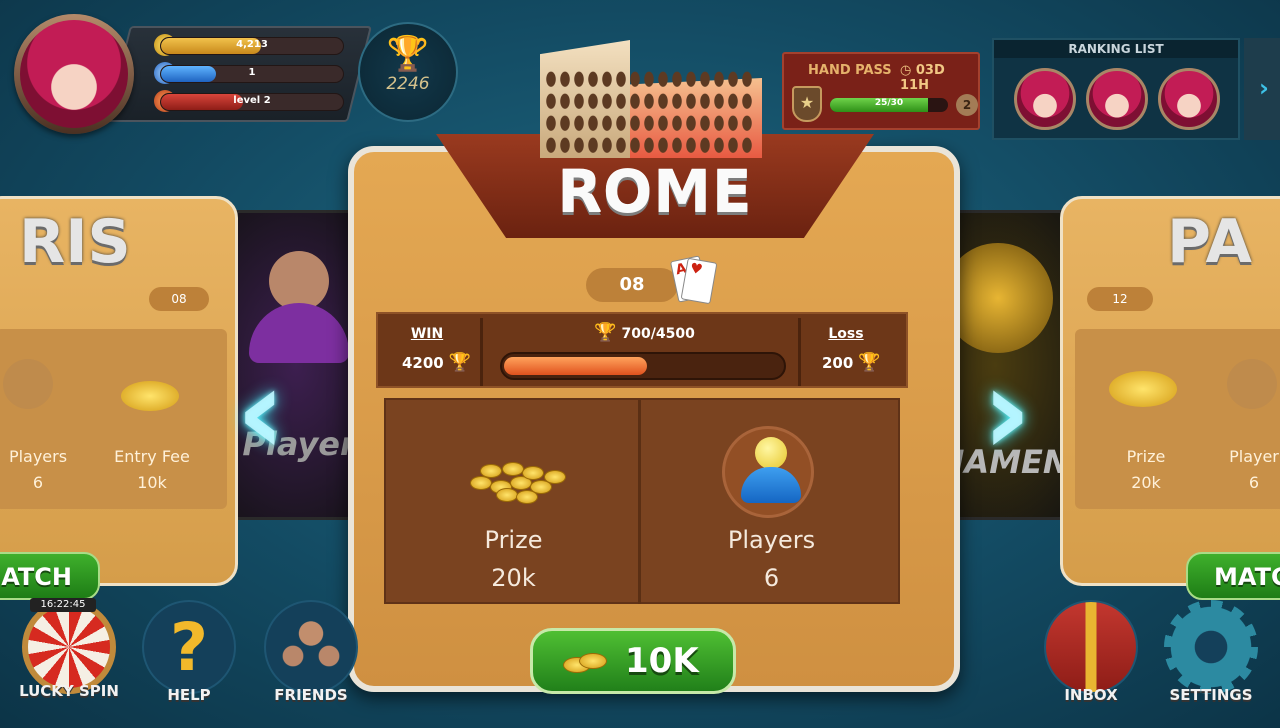 This screenshot has height=728, width=1280. Describe the element at coordinates (1211, 647) in the screenshot. I see `gear-icon` at that location.